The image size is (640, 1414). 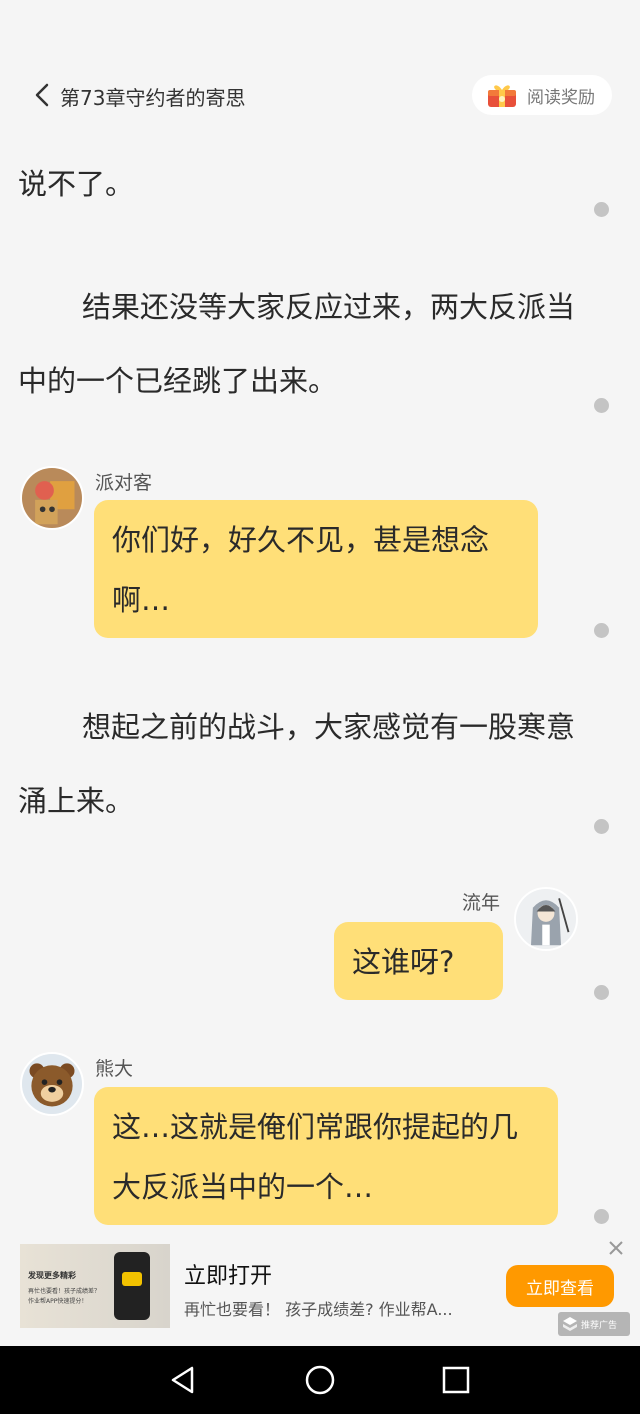 I want to click on ad-image-text: 再忙也要看！孩子成绩差？, so click(x=64, y=1291).